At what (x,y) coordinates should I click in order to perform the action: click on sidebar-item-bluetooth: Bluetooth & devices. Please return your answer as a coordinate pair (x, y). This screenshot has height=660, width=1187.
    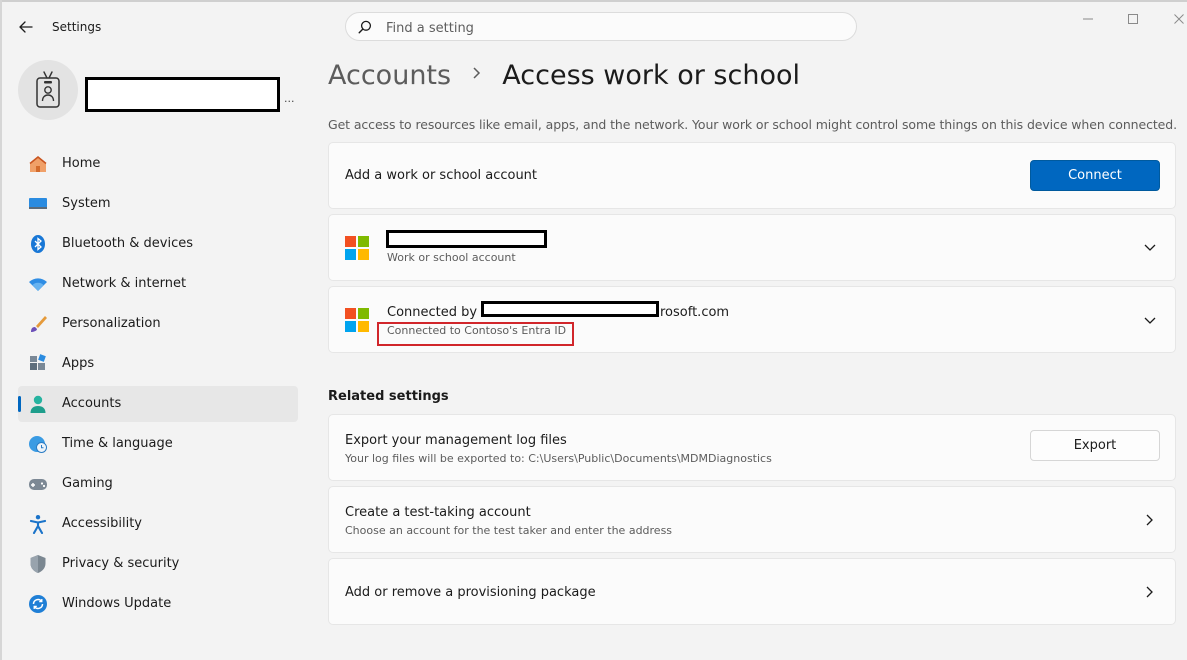
    Looking at the image, I should click on (158, 244).